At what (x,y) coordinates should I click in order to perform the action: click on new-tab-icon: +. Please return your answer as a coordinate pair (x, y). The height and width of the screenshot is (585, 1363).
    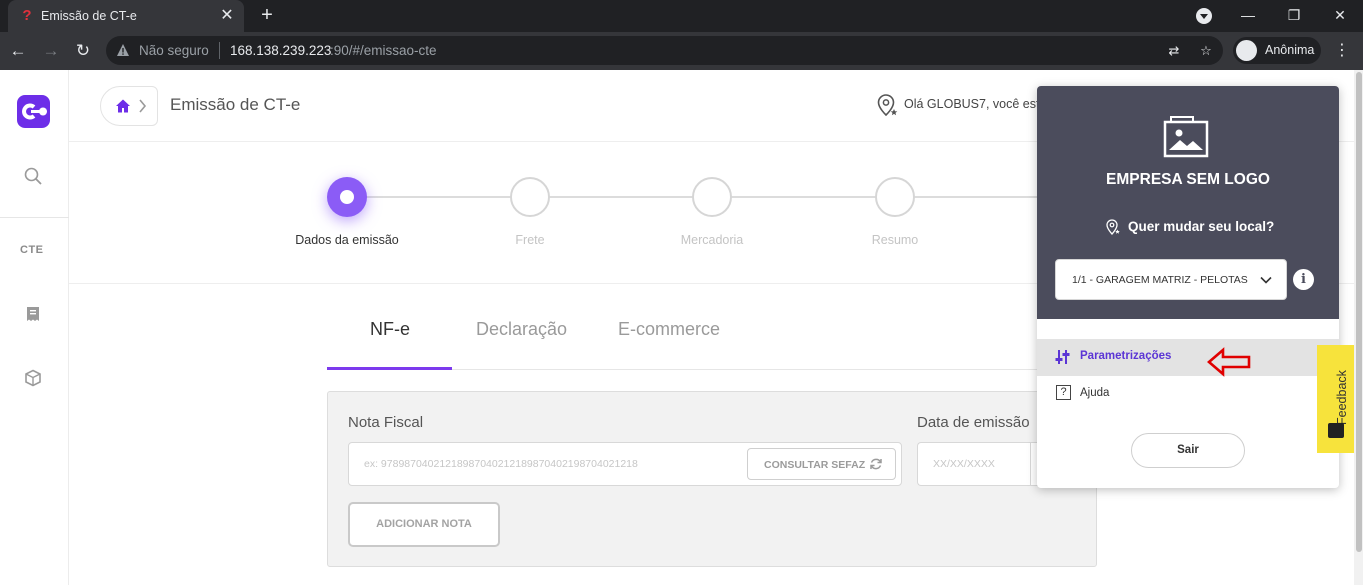
    Looking at the image, I should click on (267, 16).